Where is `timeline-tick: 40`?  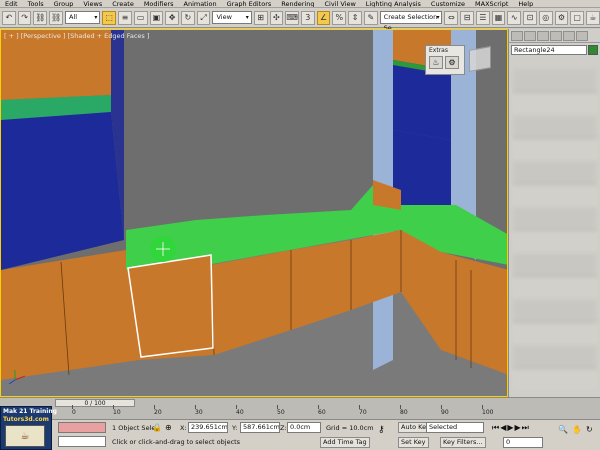
timeline-tick: 40 is located at coordinates (240, 410).